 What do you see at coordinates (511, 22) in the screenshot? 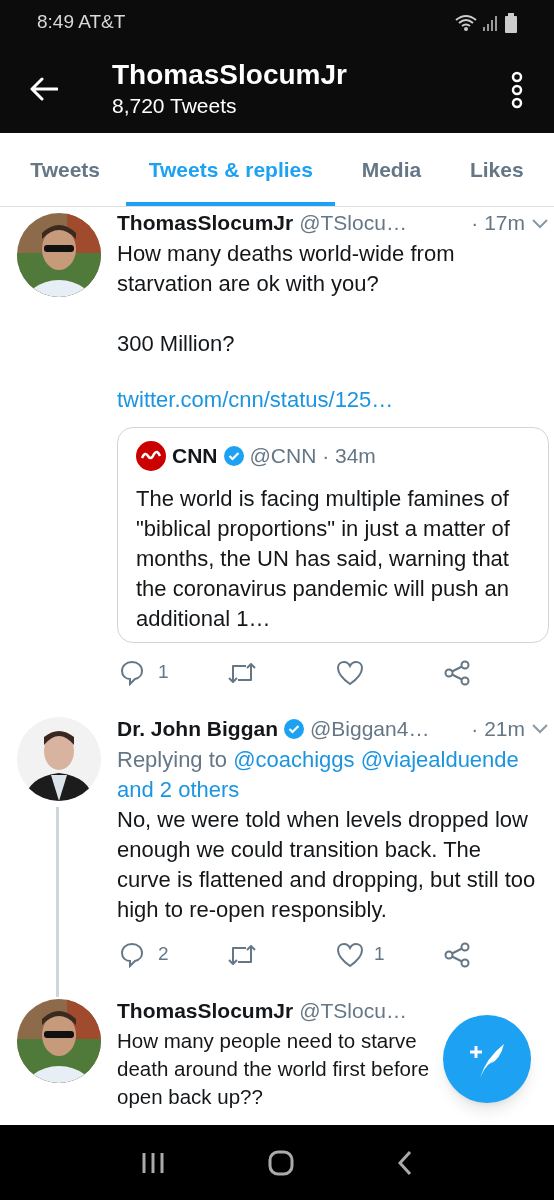
I see `battery-icon` at bounding box center [511, 22].